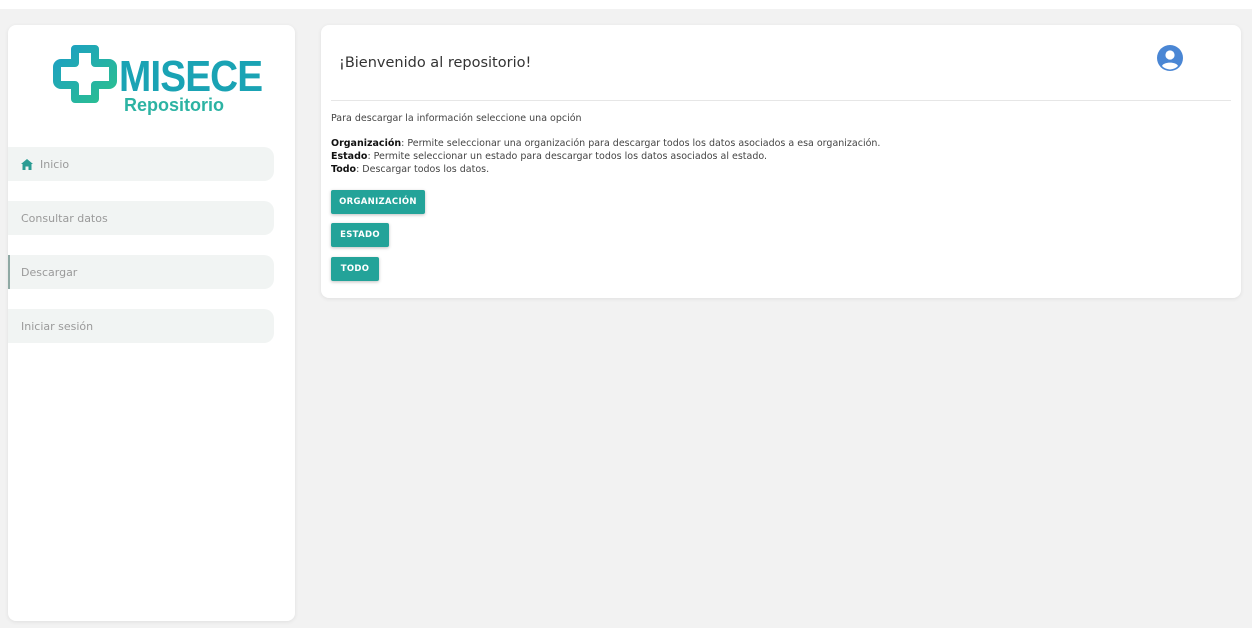 The image size is (1252, 628). What do you see at coordinates (141, 218) in the screenshot?
I see `sidebar-item-consultar-datos: Consultar datos` at bounding box center [141, 218].